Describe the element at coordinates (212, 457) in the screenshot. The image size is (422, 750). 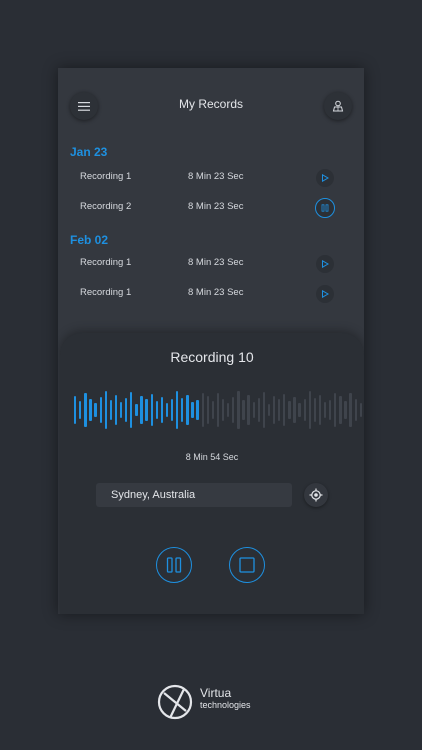
I see `elapsed-time: 8 Min 54 Sec` at that location.